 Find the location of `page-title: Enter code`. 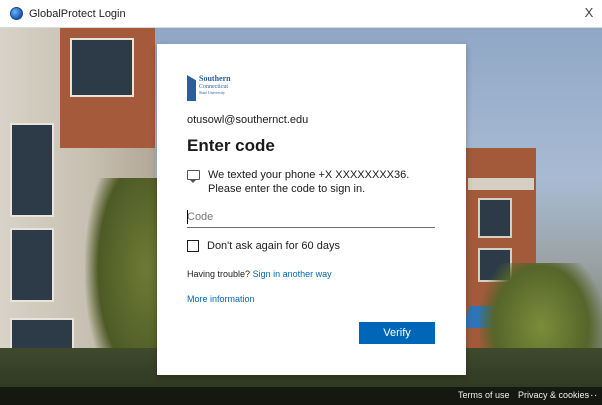

page-title: Enter code is located at coordinates (231, 145).